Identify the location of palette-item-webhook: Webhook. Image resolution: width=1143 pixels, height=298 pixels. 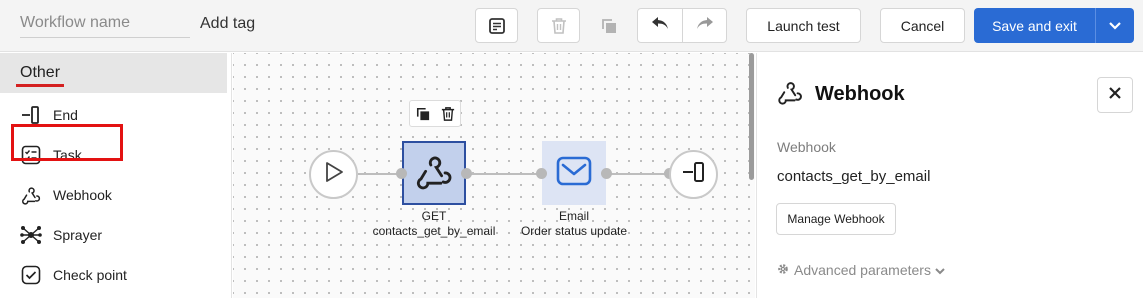
(120, 195).